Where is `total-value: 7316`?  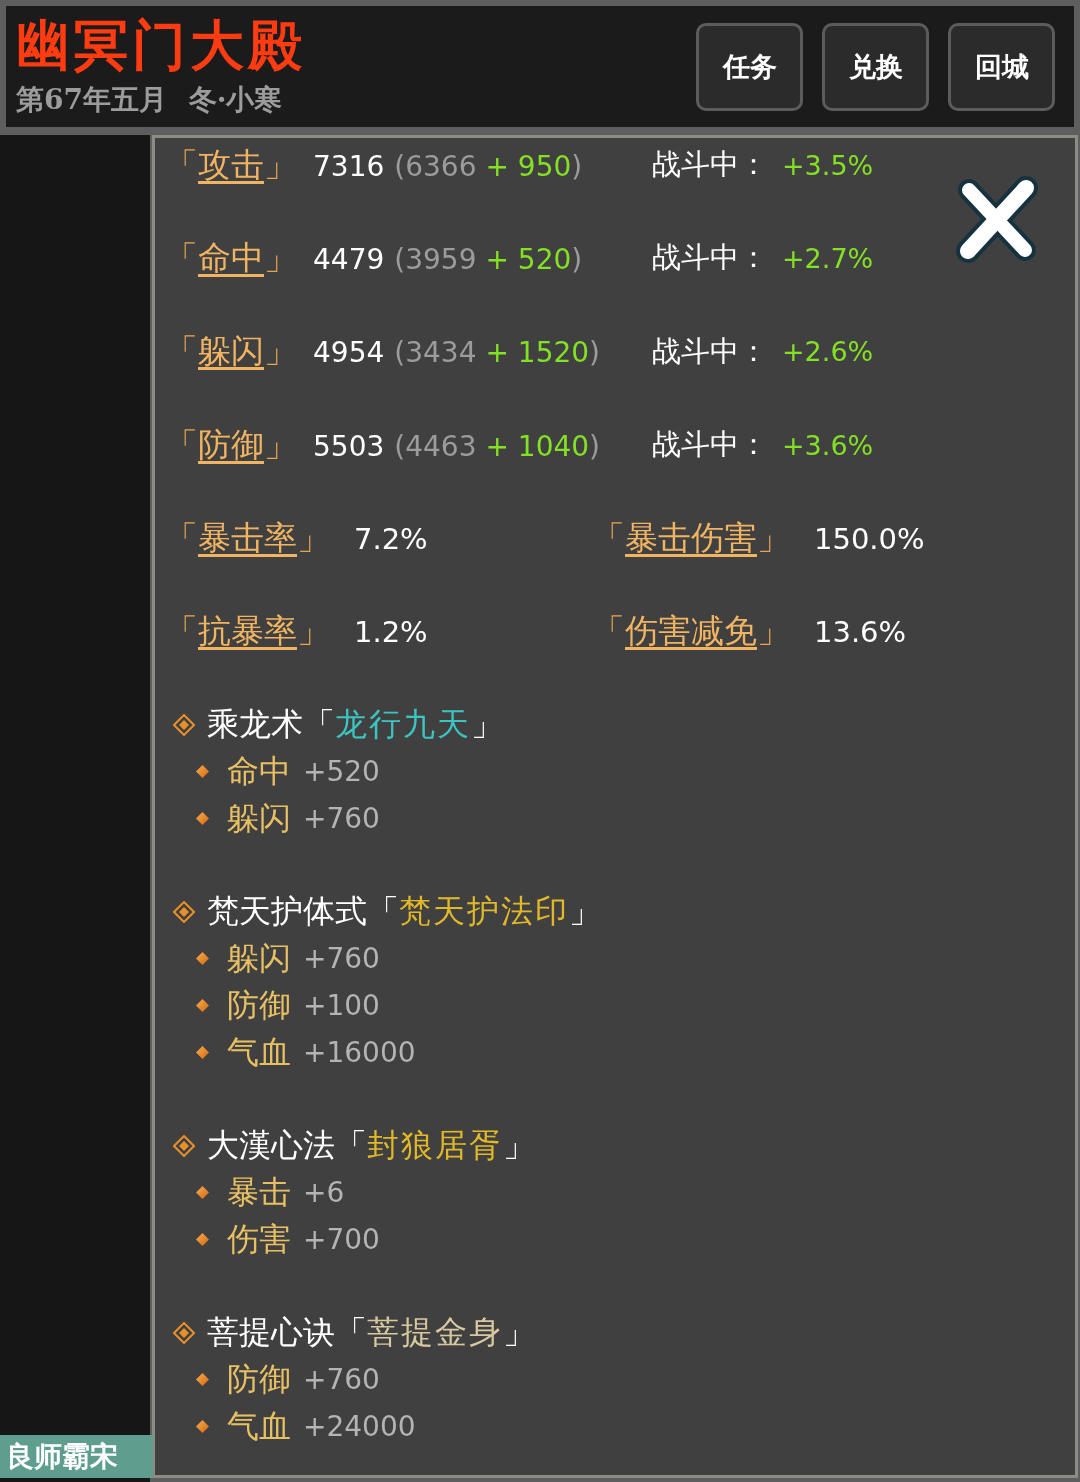
total-value: 7316 is located at coordinates (349, 166).